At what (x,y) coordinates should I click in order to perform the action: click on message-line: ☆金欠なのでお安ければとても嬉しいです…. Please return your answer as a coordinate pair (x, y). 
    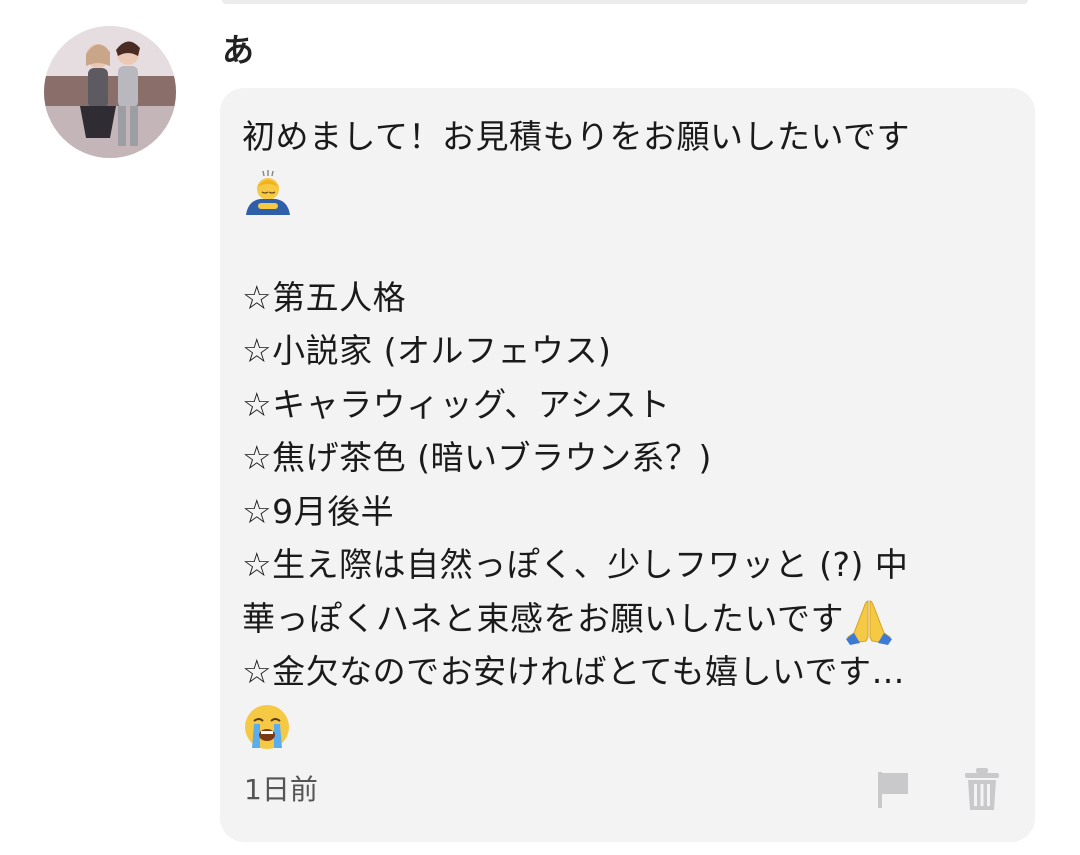
    Looking at the image, I should click on (573, 671).